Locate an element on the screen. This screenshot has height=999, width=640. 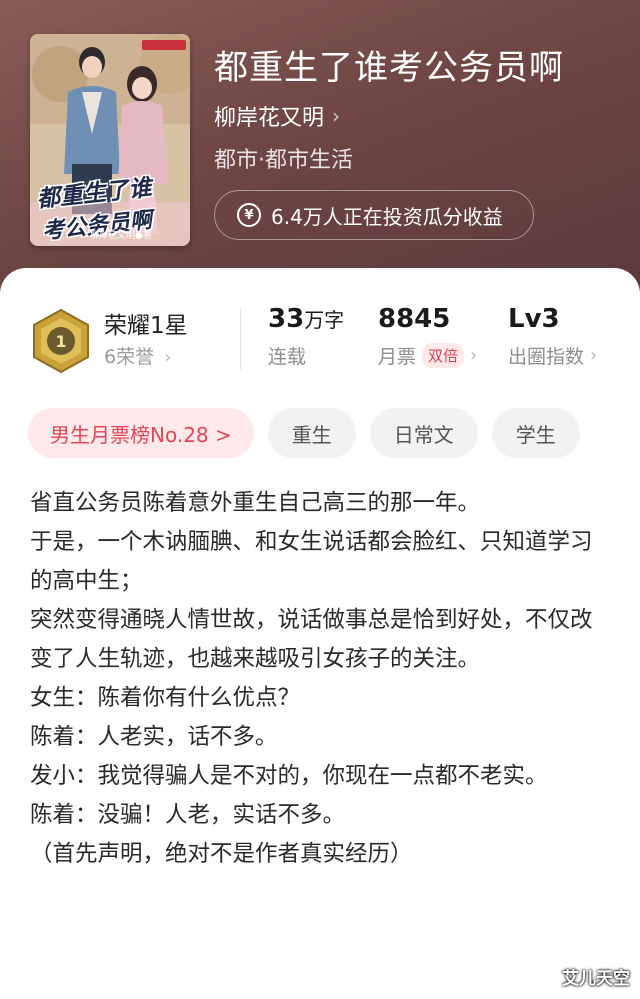
tag-chip: 重生 is located at coordinates (311, 433).